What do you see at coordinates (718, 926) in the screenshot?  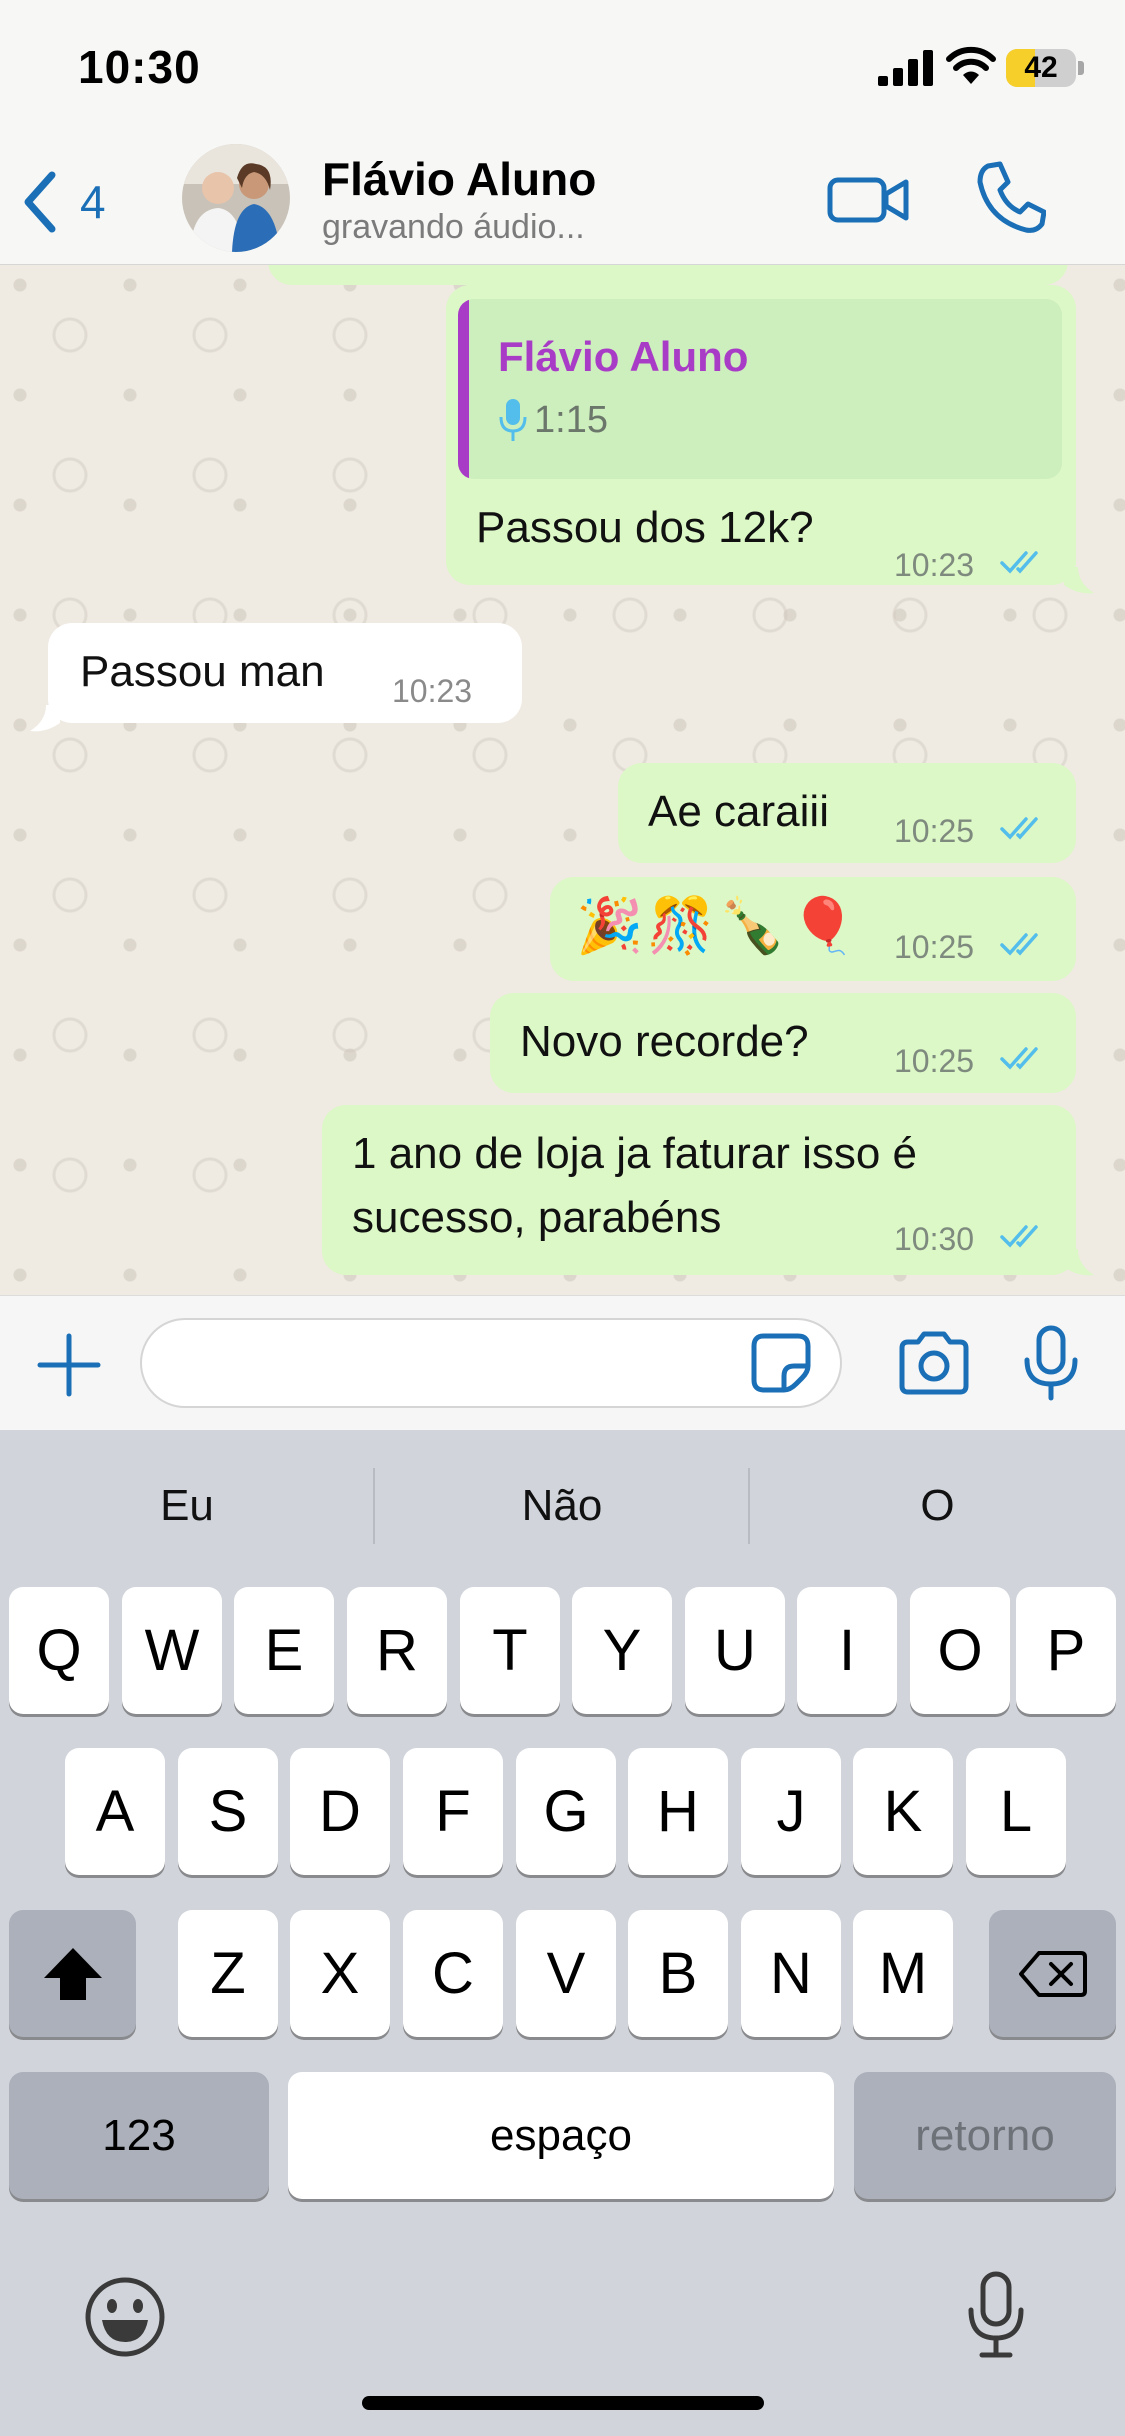 I see `message-emoji: 🎉🎊🍾🎈` at bounding box center [718, 926].